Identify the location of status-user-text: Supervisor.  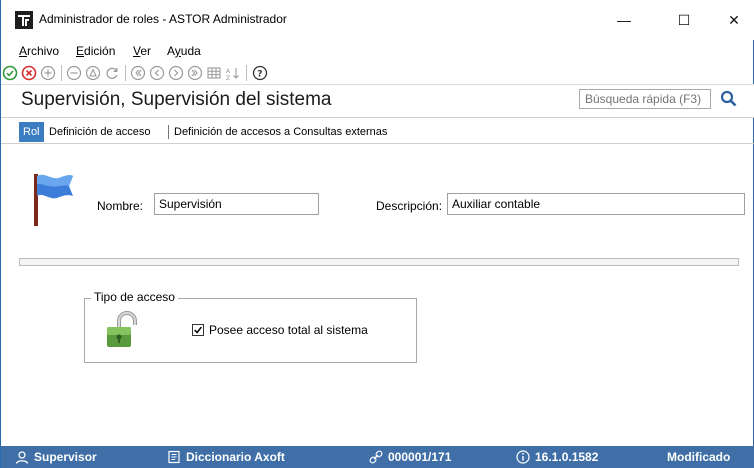
(65, 457).